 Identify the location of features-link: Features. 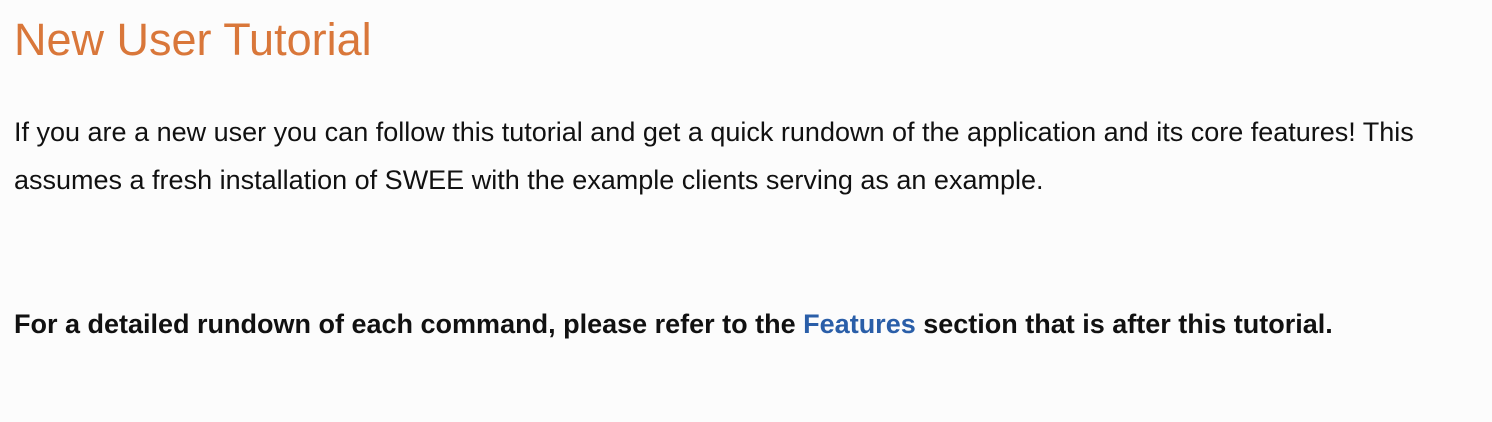
(859, 324).